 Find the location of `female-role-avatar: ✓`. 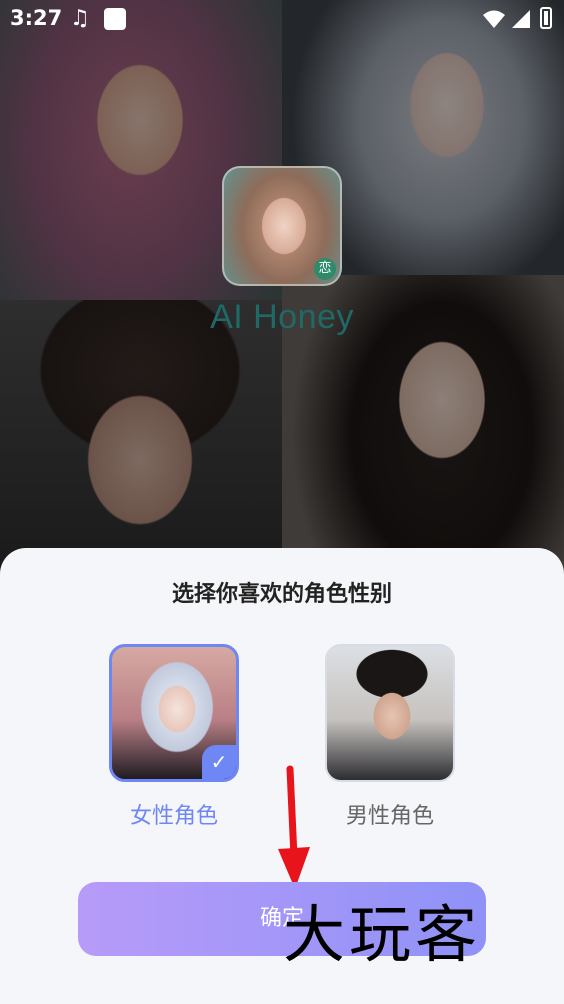

female-role-avatar: ✓ is located at coordinates (174, 713).